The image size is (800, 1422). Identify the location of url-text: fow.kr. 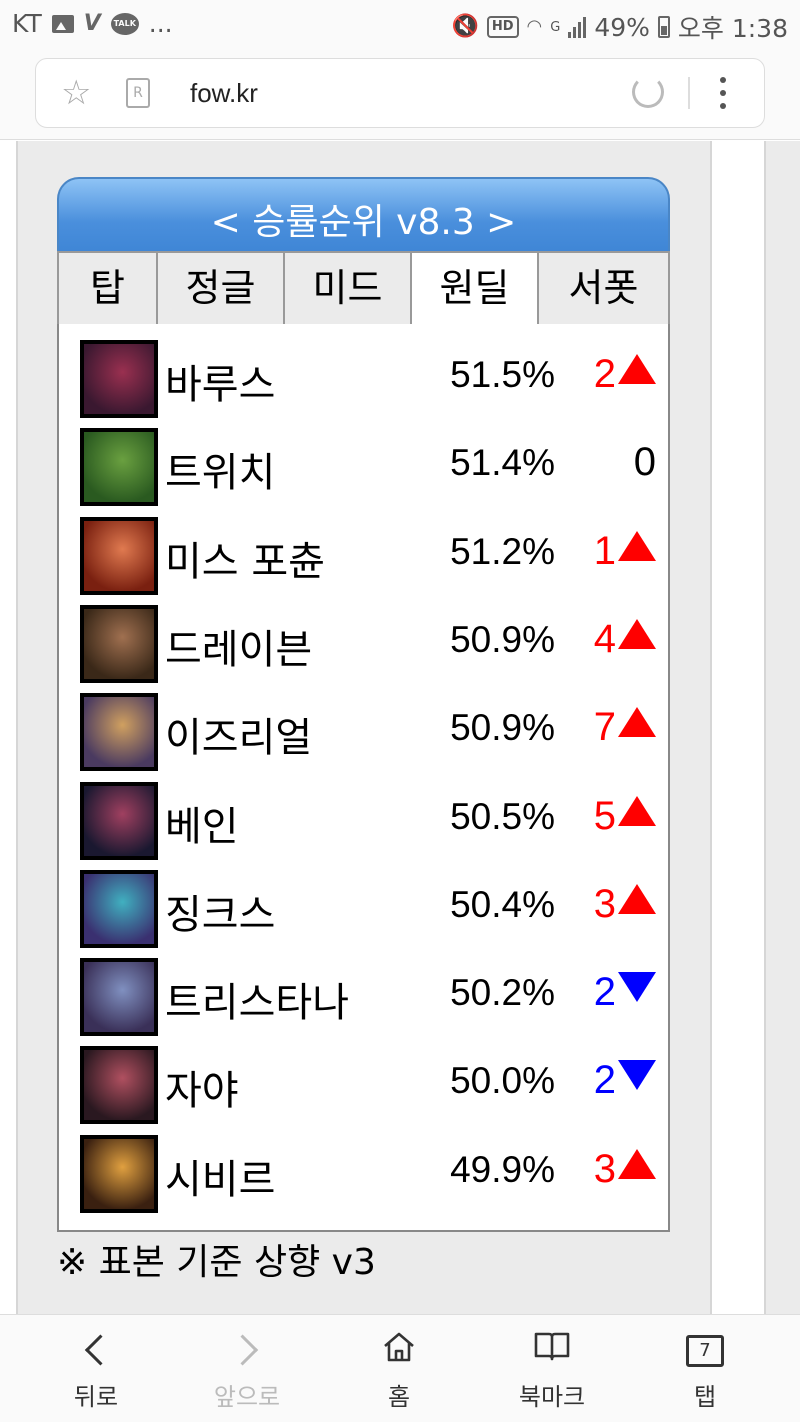
(224, 93).